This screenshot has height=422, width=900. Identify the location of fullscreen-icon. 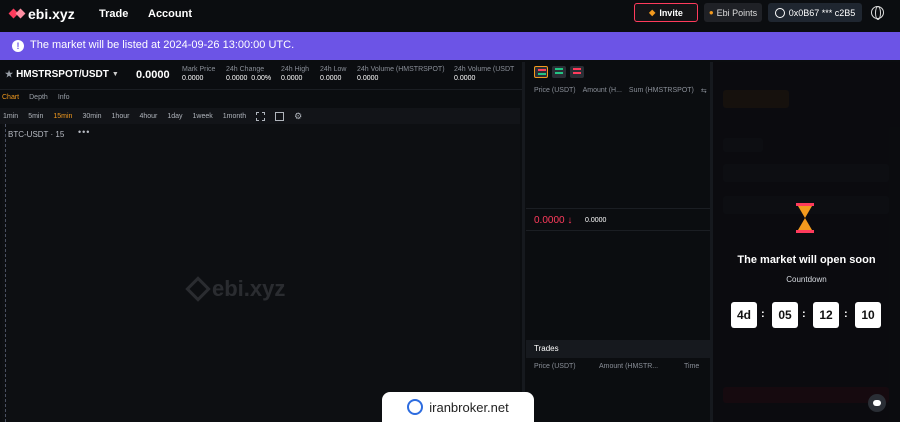
(261, 116).